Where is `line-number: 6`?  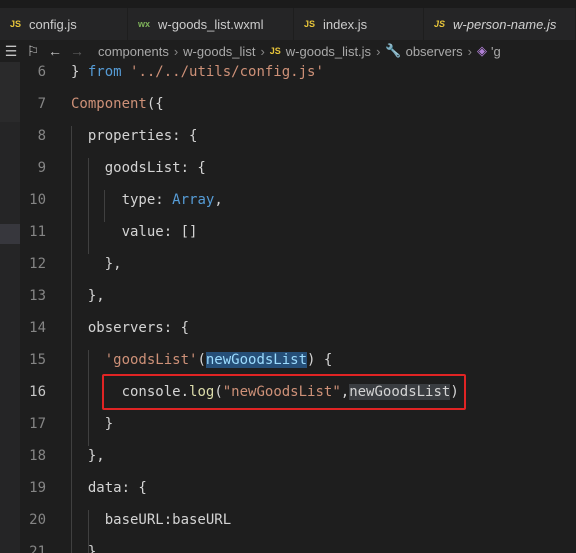 line-number: 6 is located at coordinates (41, 72).